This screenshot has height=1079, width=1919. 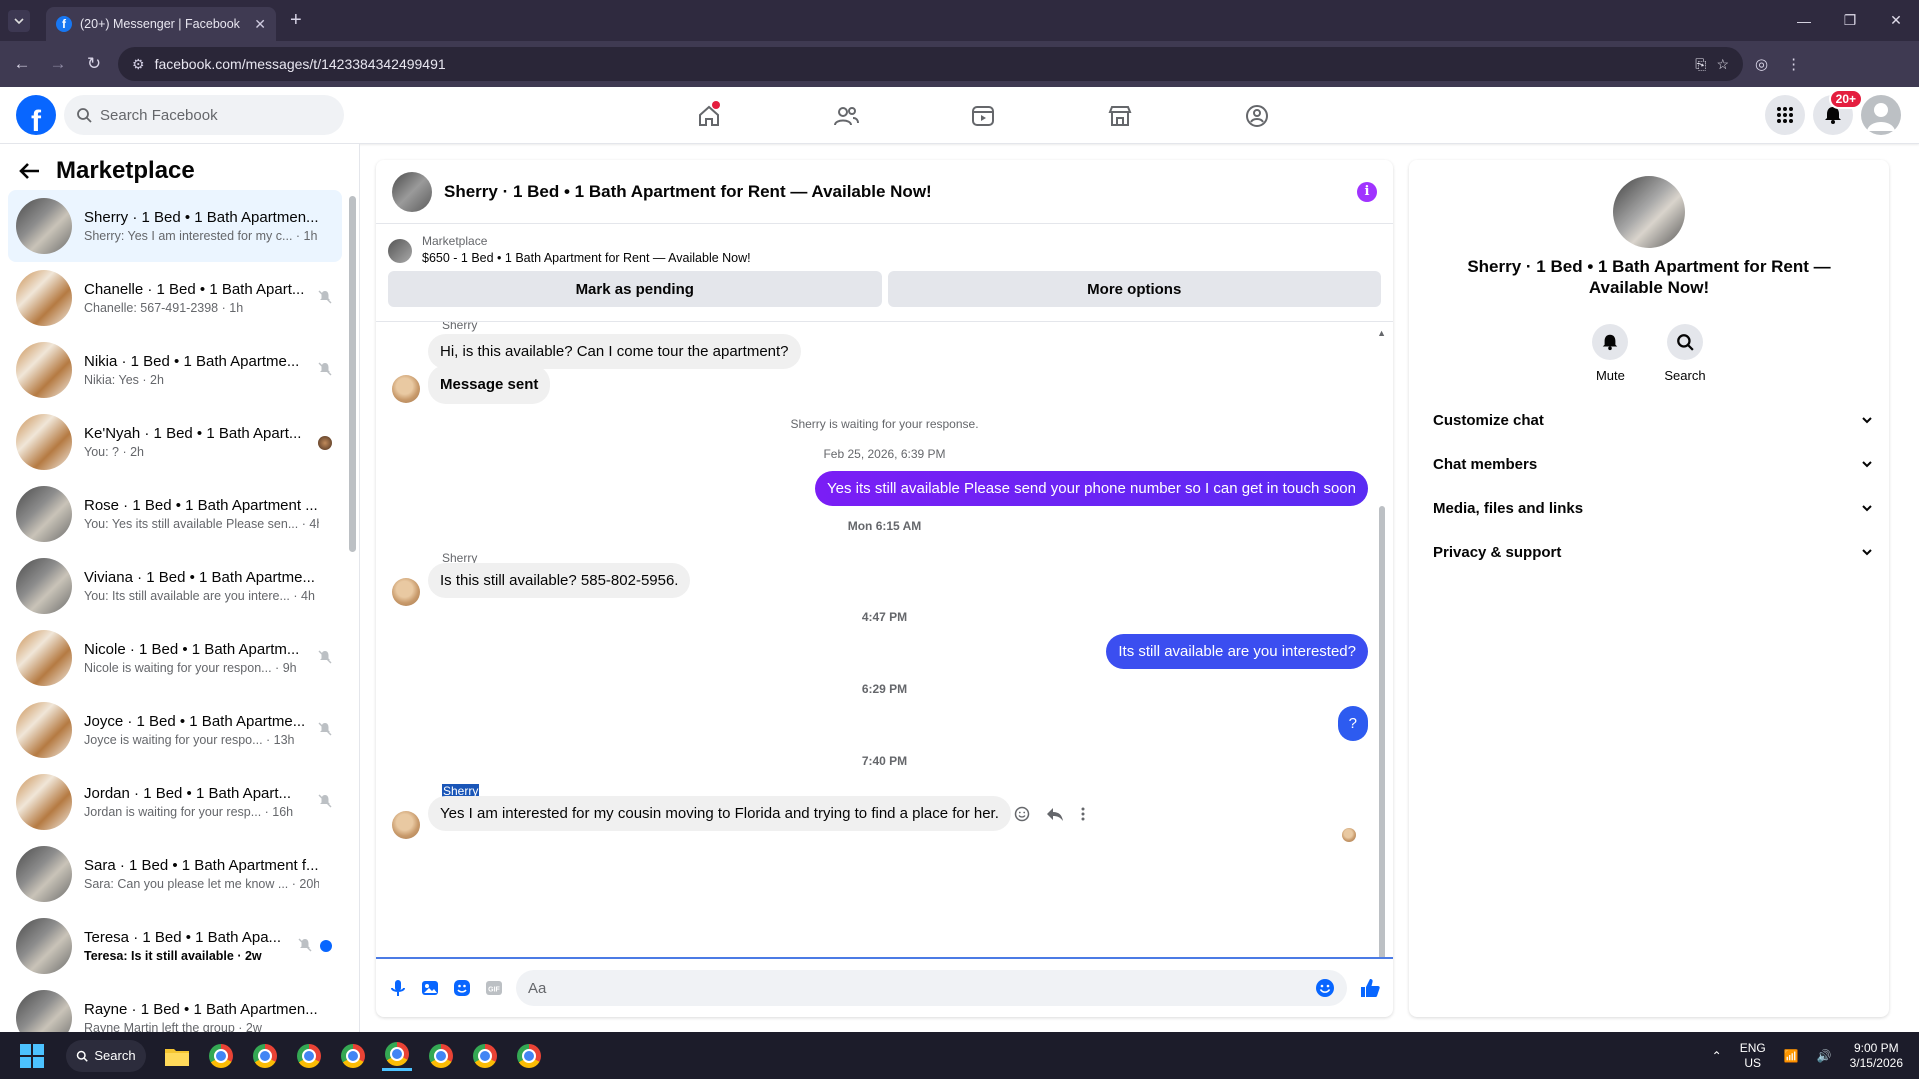 What do you see at coordinates (161, 24) in the screenshot?
I see `browser-tab: f (20+) Messenger | Facebook ✕` at bounding box center [161, 24].